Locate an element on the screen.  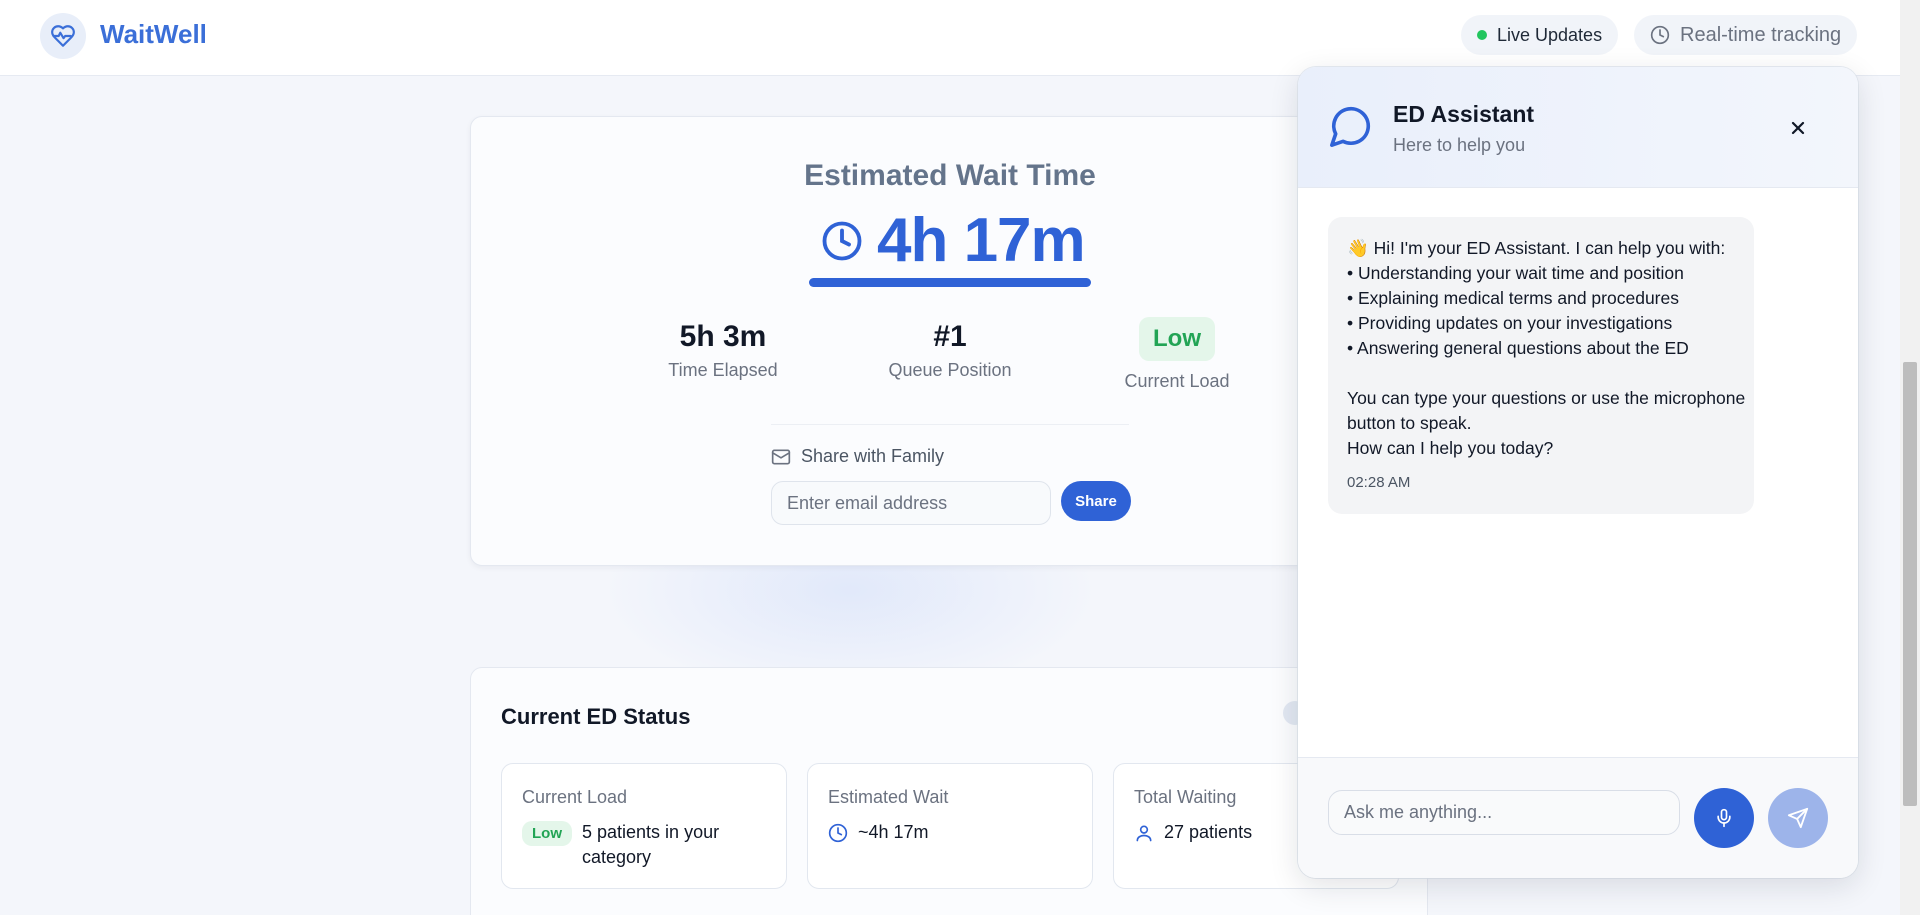
chat-input is located at coordinates (1504, 812).